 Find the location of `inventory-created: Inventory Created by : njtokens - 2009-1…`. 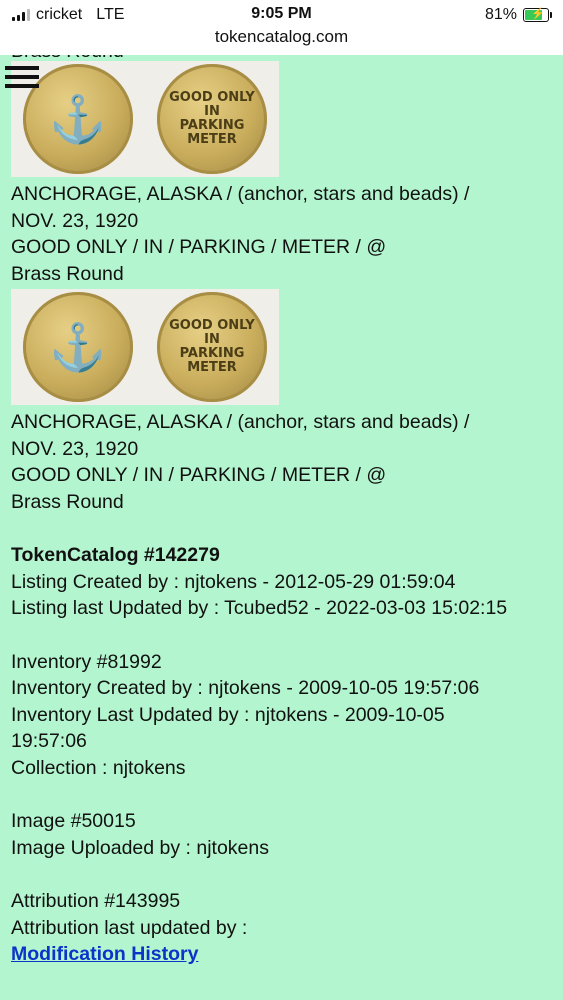

inventory-created: Inventory Created by : njtokens - 2009-1… is located at coordinates (245, 688).